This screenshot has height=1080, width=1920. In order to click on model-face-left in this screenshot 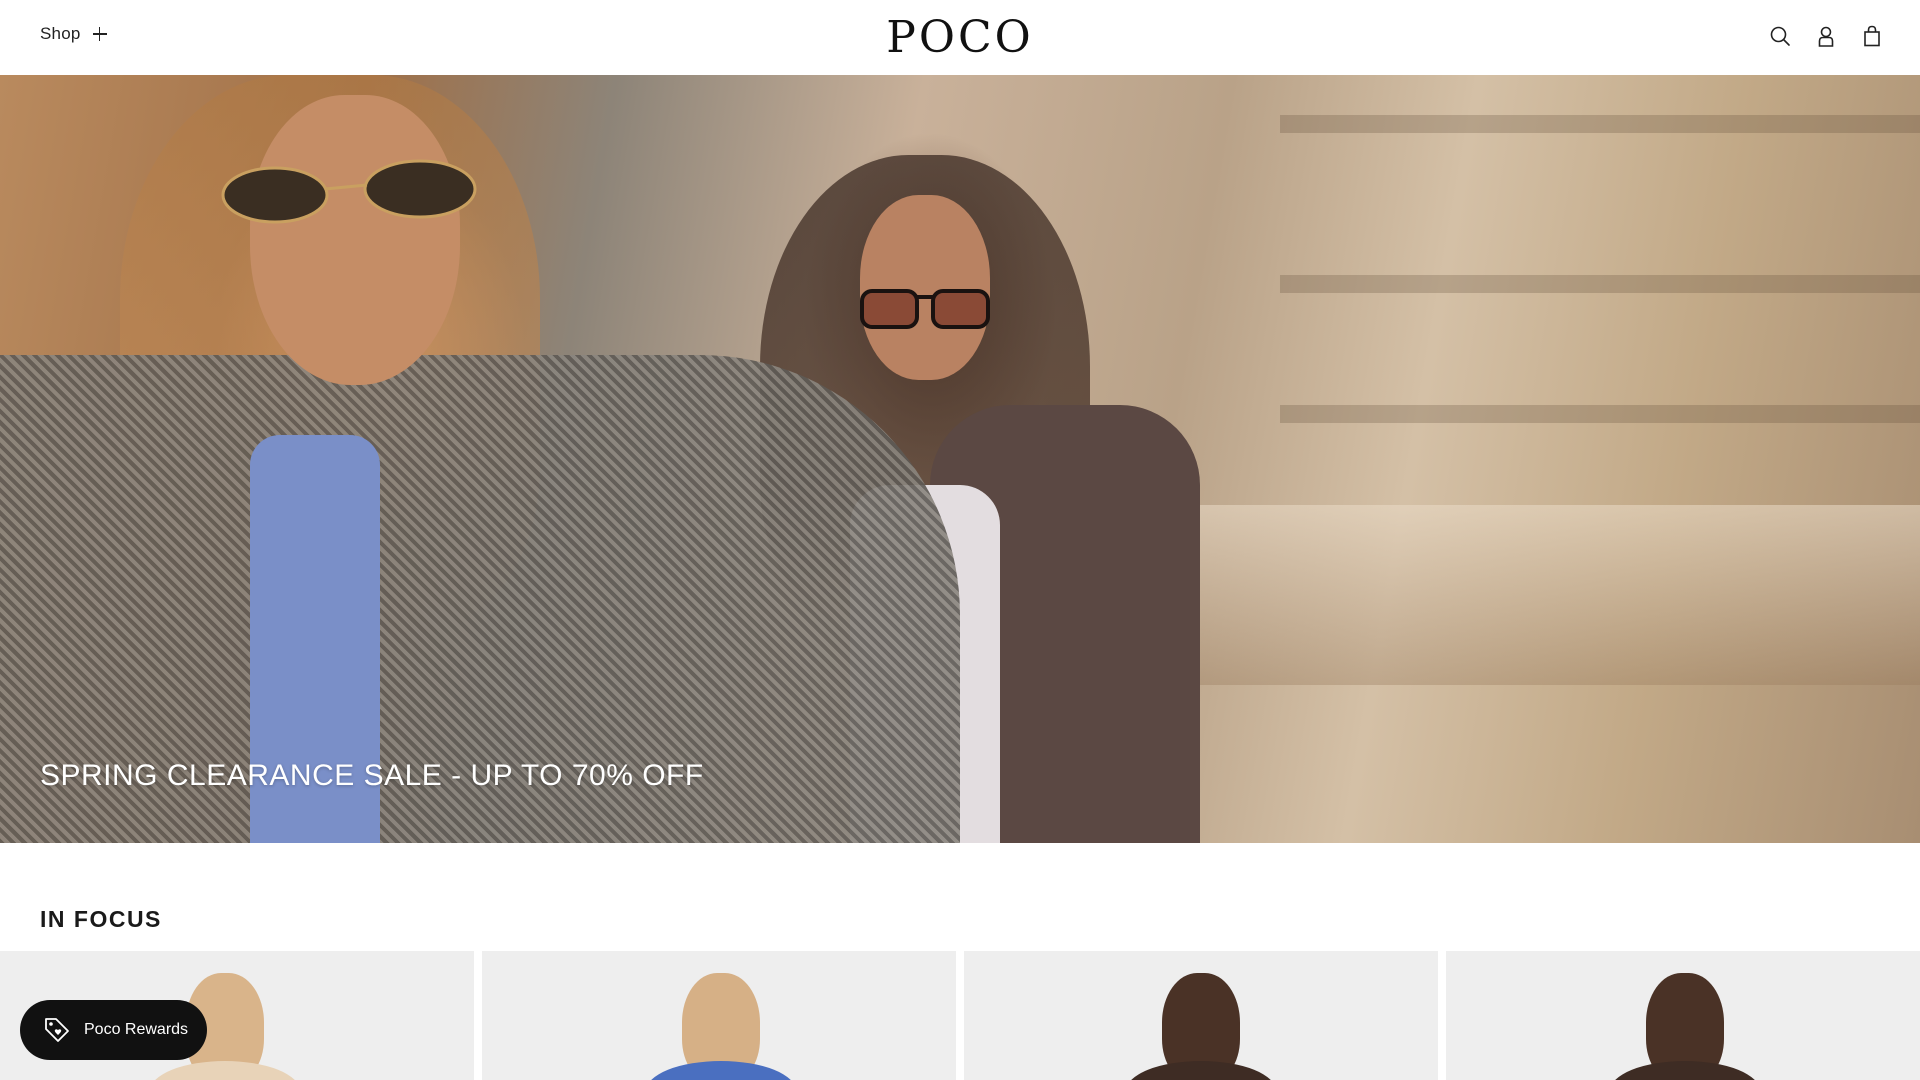, I will do `click(355, 240)`.